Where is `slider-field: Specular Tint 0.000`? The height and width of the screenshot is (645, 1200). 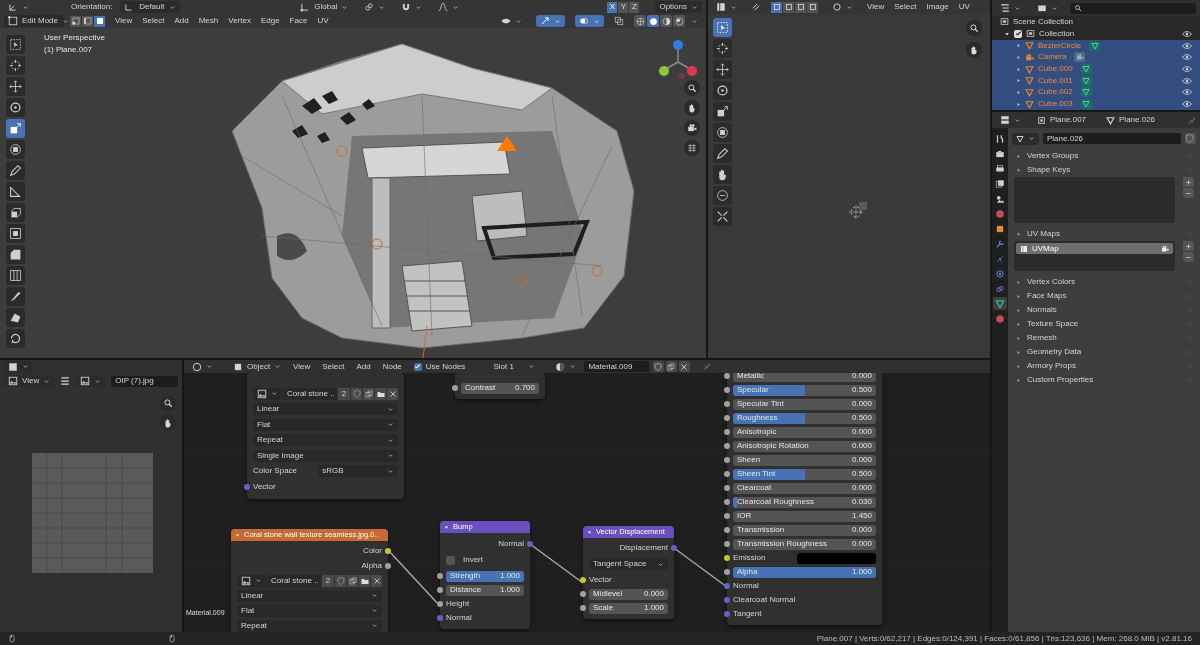 slider-field: Specular Tint 0.000 is located at coordinates (804, 404).